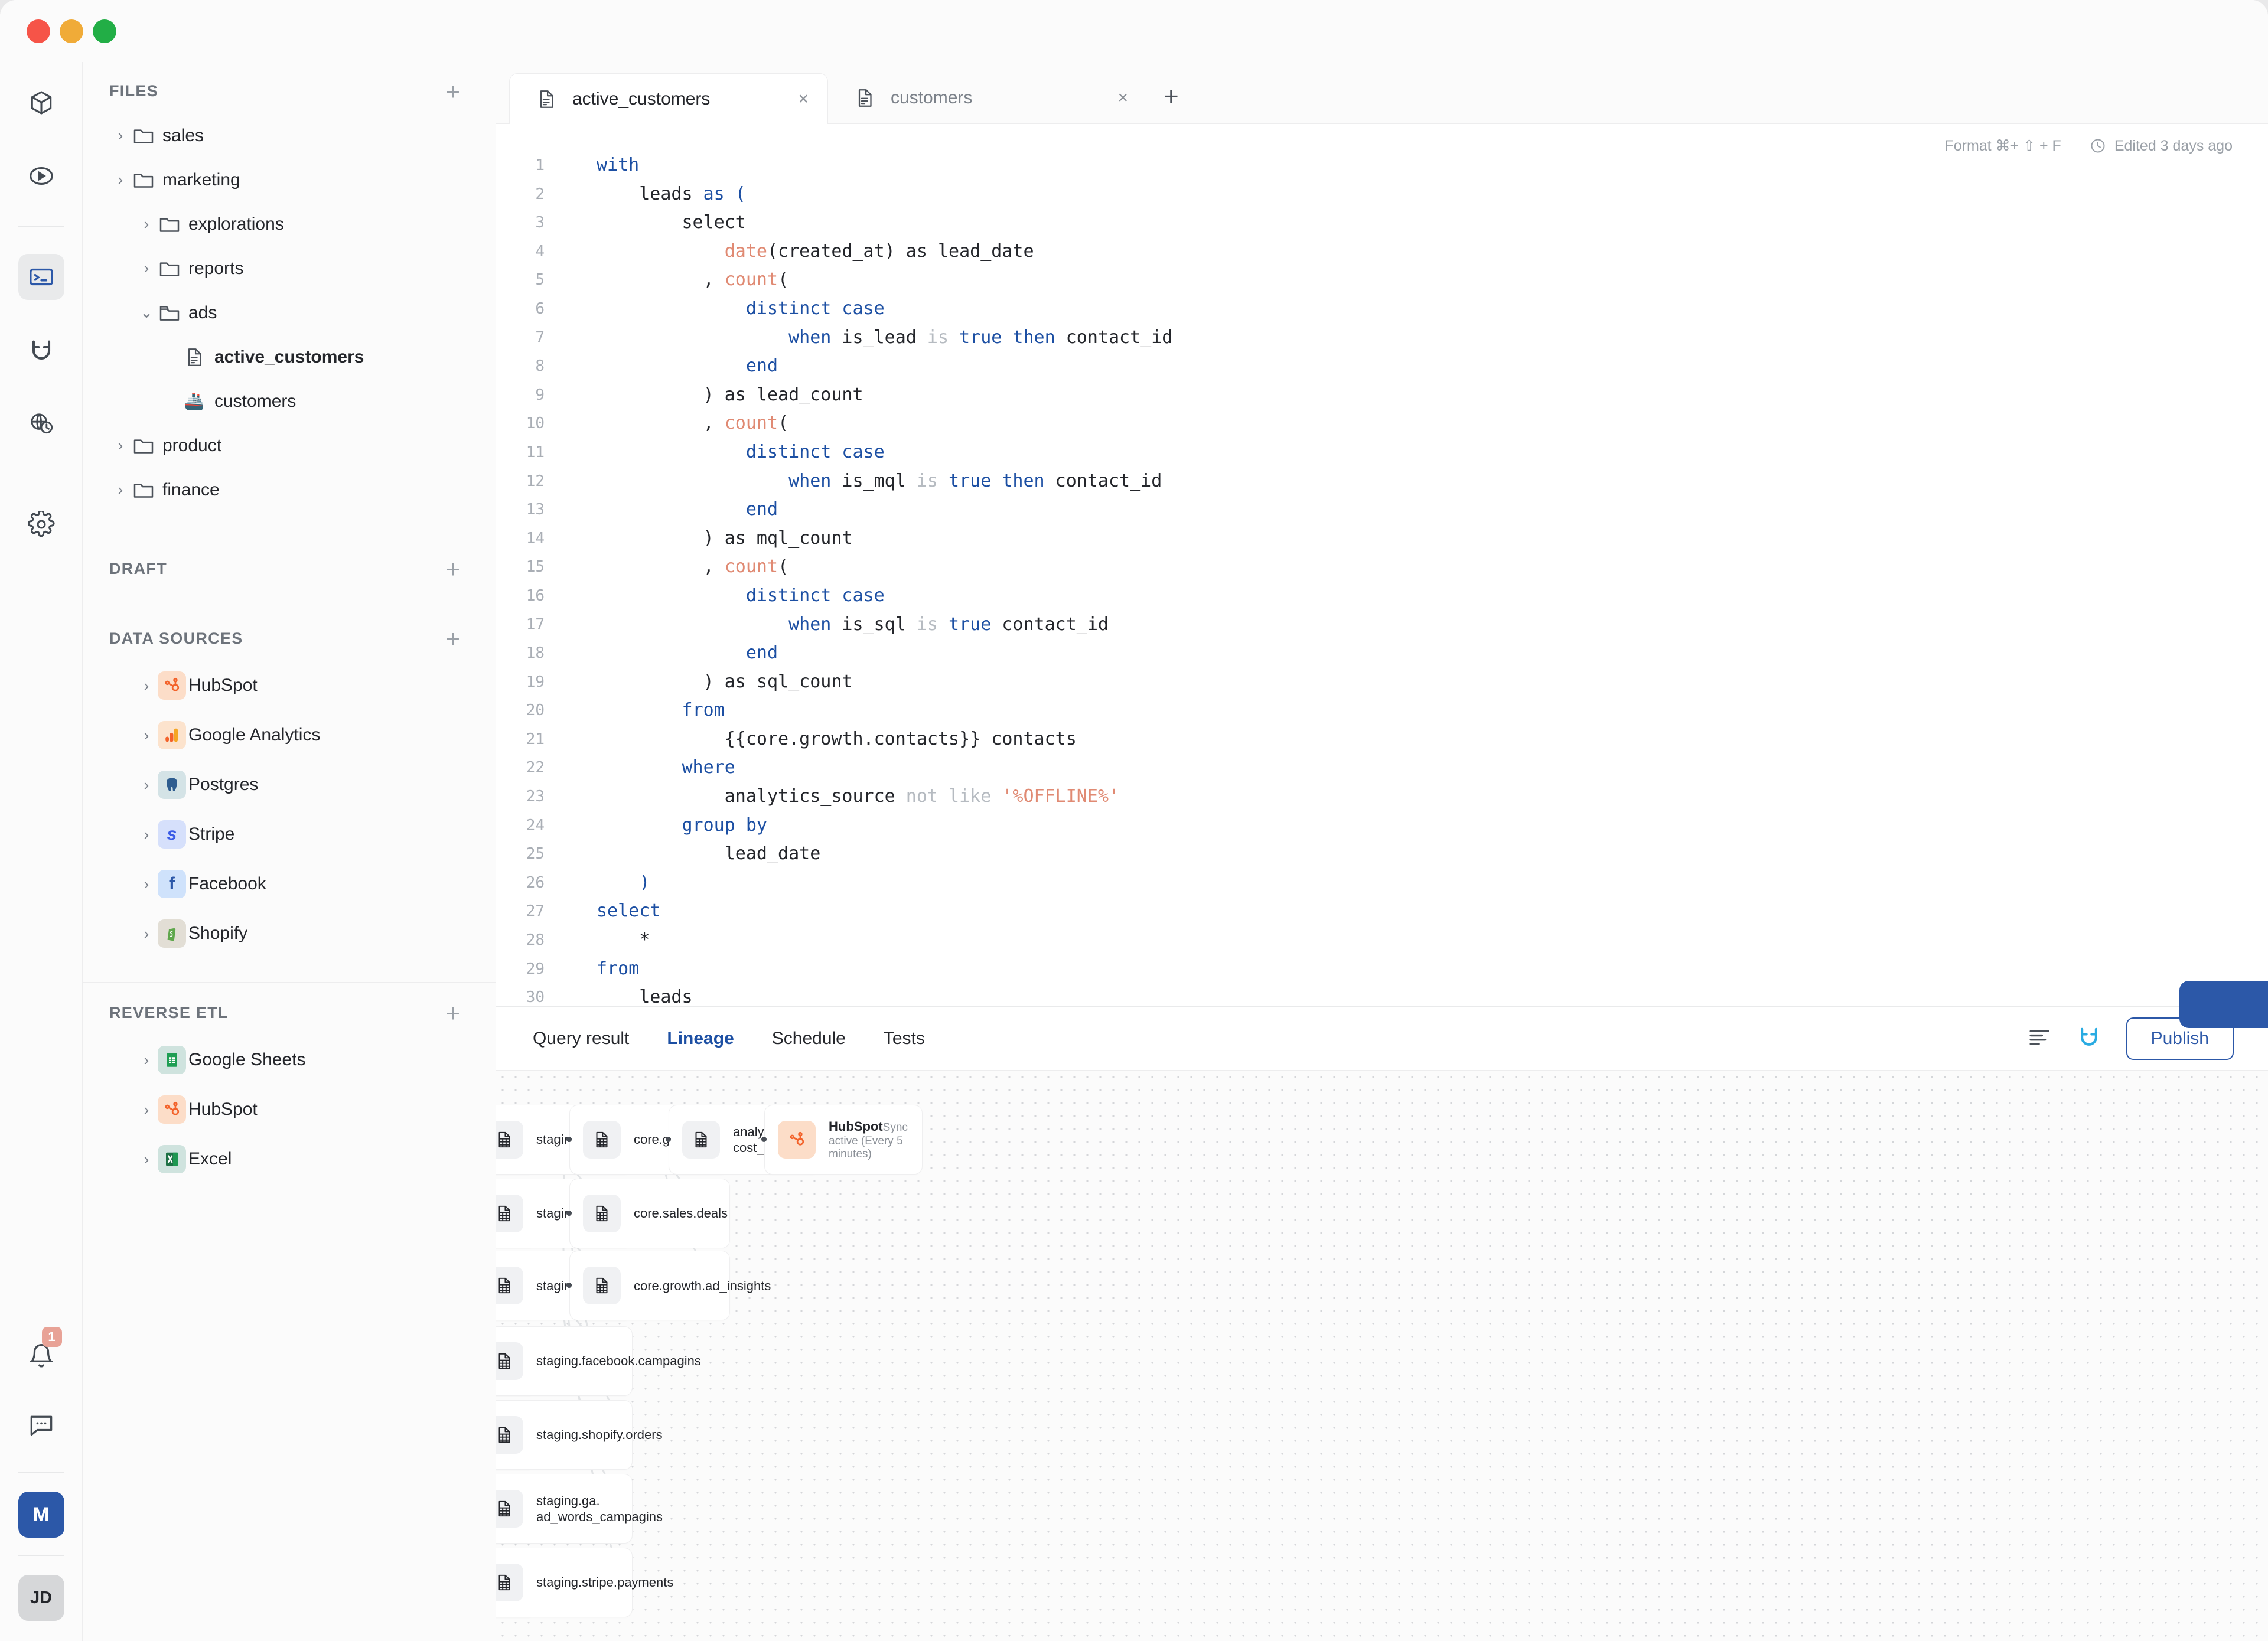 The height and width of the screenshot is (1641, 2268). Describe the element at coordinates (289, 685) in the screenshot. I see `data-source-item-hubspot: › HubSpot` at that location.